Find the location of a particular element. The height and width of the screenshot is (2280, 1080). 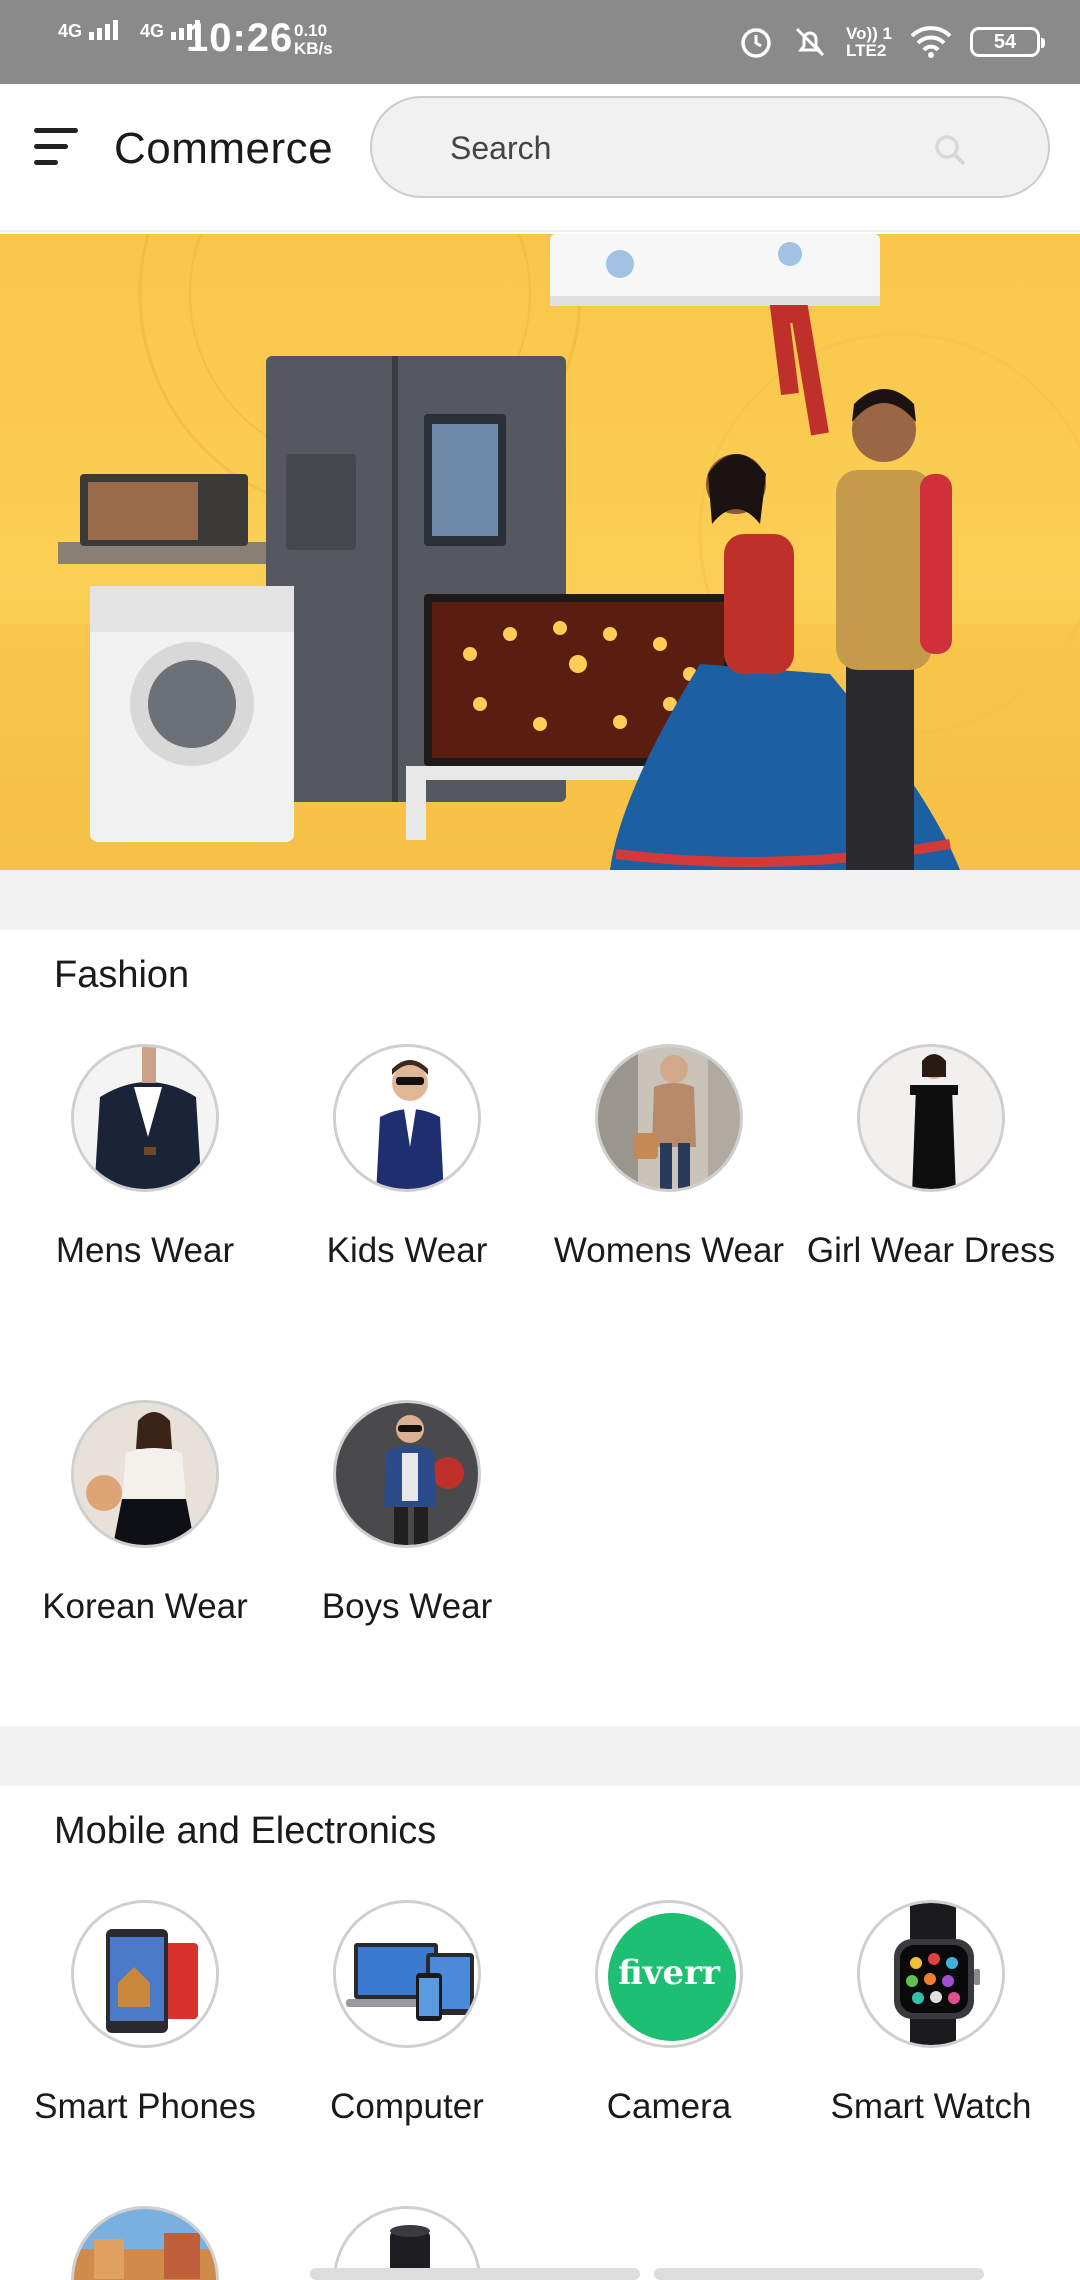

lte-label: LTE2 is located at coordinates (866, 50).